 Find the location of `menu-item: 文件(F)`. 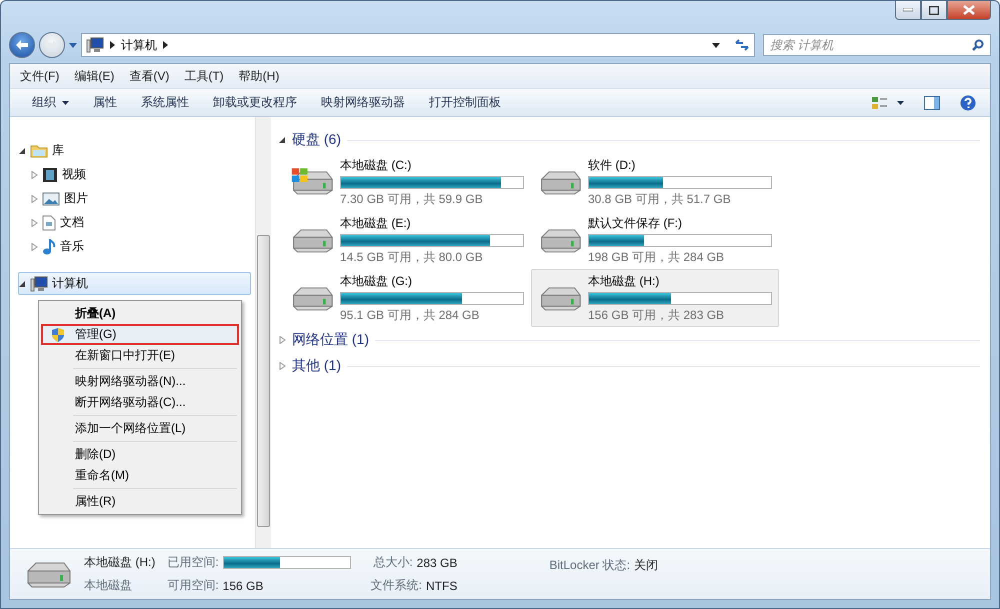

menu-item: 文件(F) is located at coordinates (40, 76).